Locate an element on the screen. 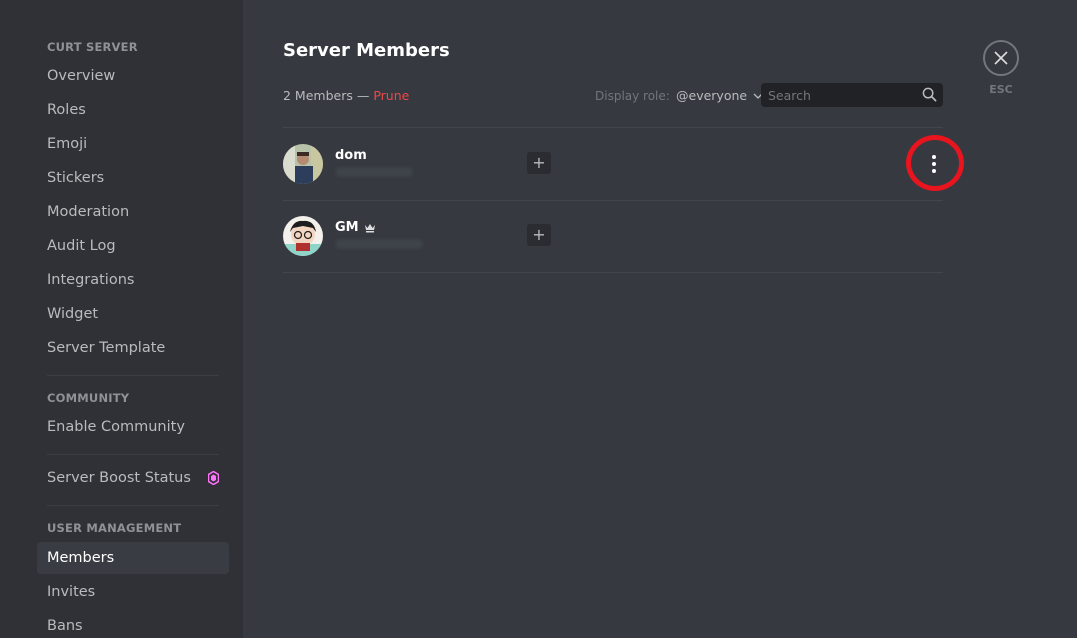 This screenshot has height=638, width=1077. member-count: 2 Members — Prune is located at coordinates (346, 95).